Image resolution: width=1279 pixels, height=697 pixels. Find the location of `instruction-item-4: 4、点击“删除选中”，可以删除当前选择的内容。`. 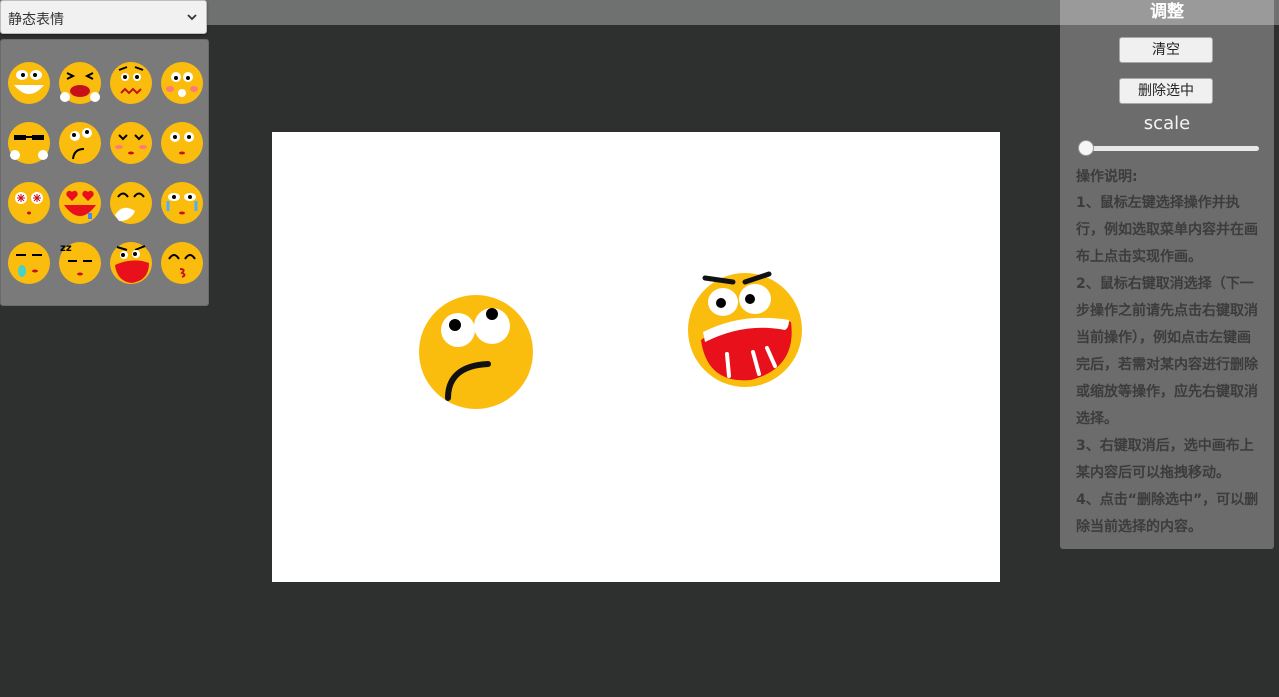

instruction-item-4: 4、点击“删除选中”，可以删除当前选择的内容。 is located at coordinates (1167, 513).